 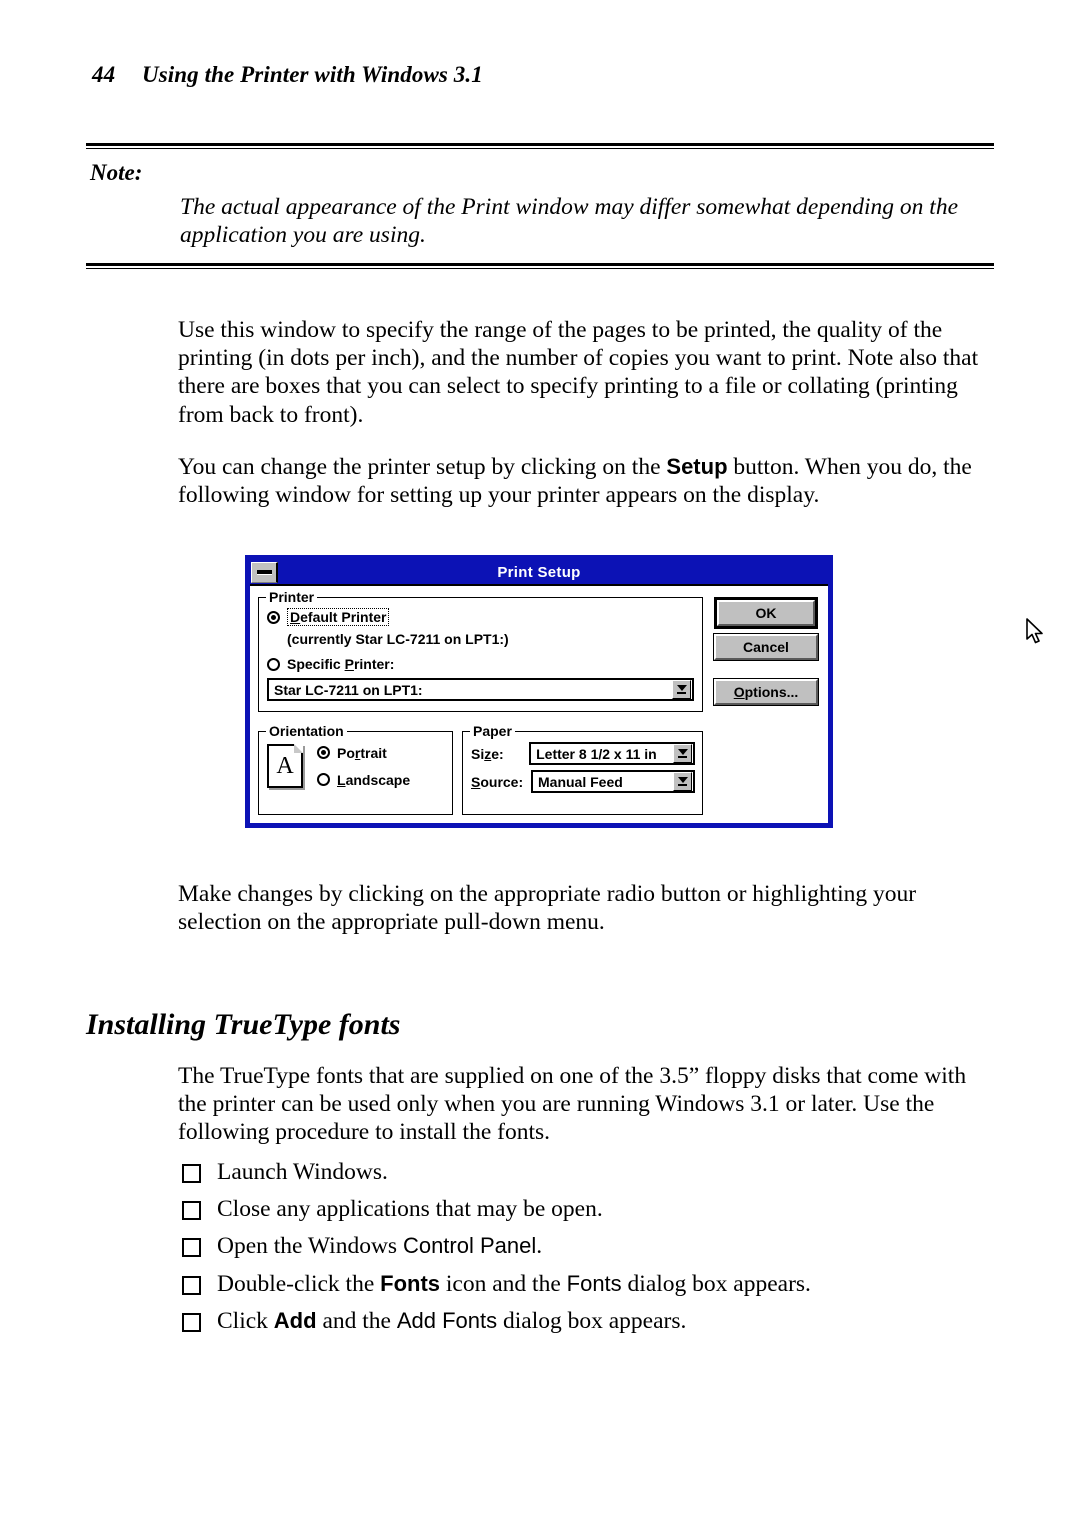 I want to click on checklist-item-text: Launch Windows., so click(x=605, y=1172).